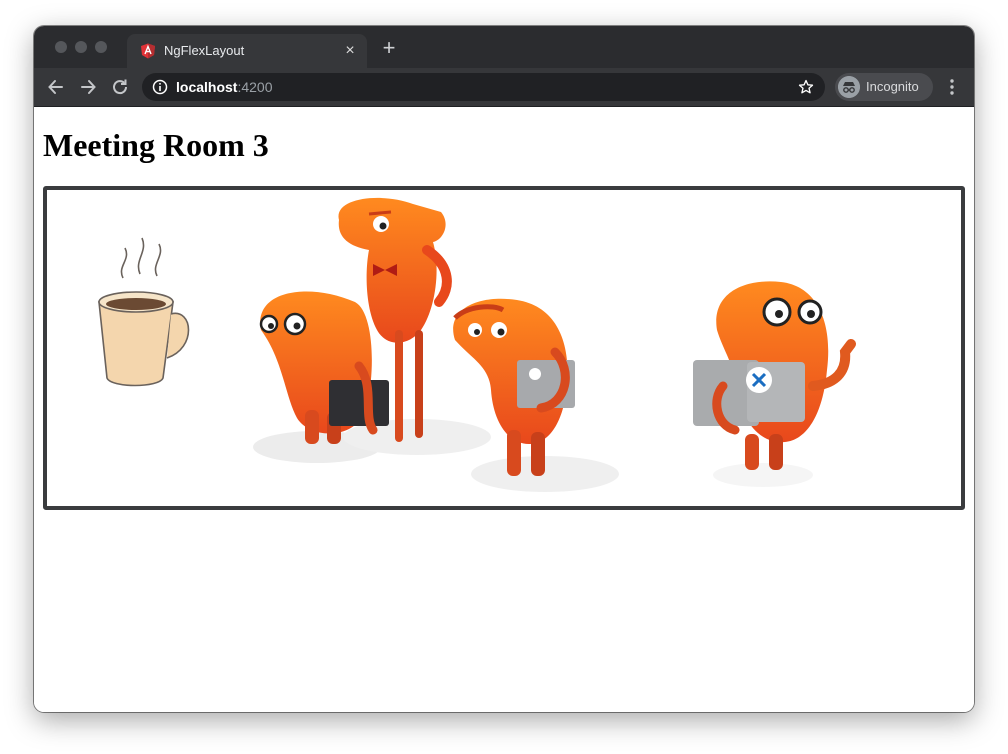 This screenshot has height=754, width=1008. I want to click on minimize-window-button, so click(81, 47).